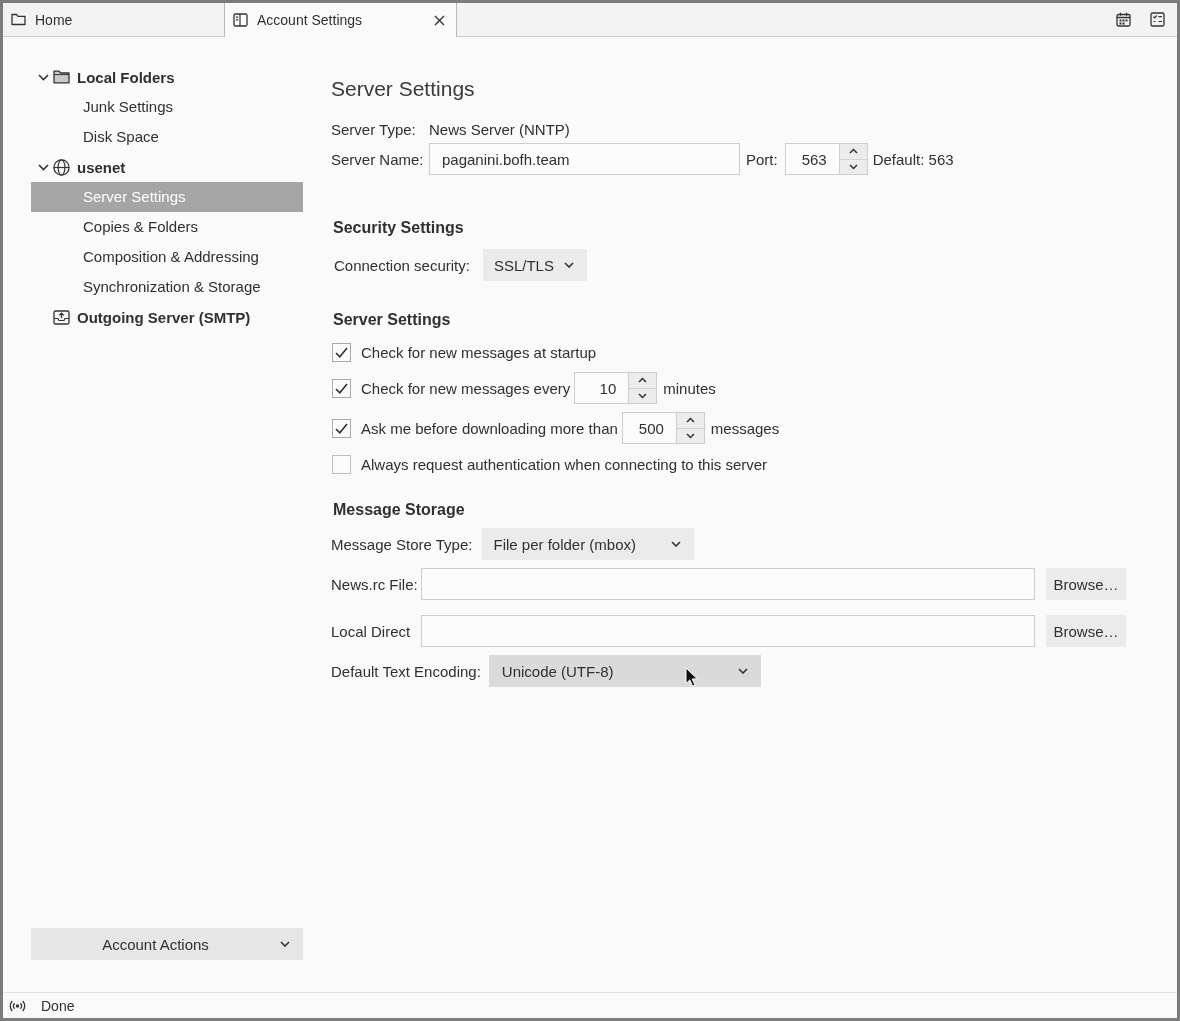 This screenshot has width=1180, height=1021. Describe the element at coordinates (240, 20) in the screenshot. I see `panel-icon` at that location.